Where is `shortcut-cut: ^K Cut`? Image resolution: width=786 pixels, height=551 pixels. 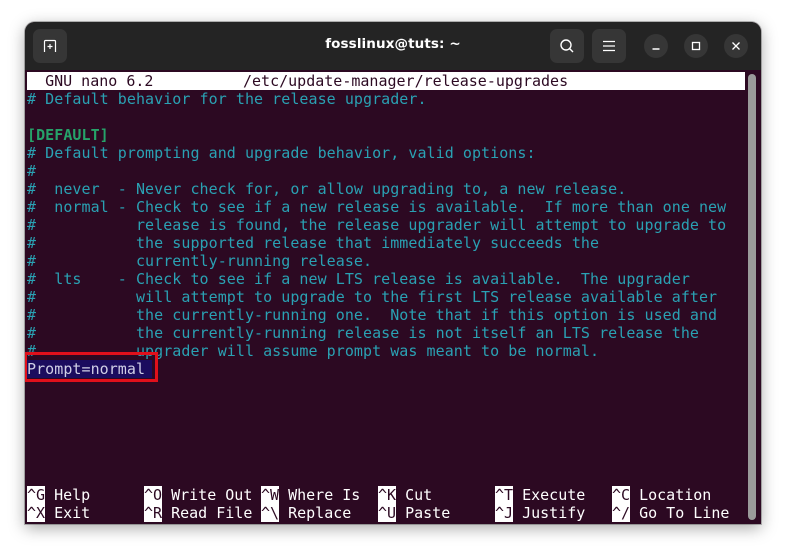 shortcut-cut: ^K Cut is located at coordinates (405, 495).